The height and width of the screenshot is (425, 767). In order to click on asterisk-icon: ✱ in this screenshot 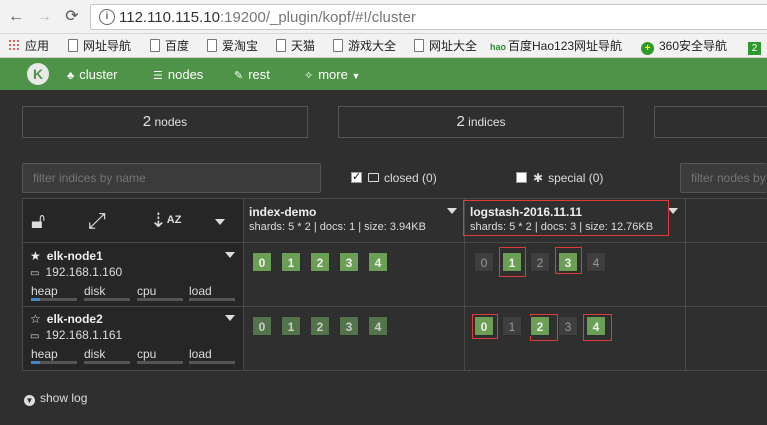, I will do `click(538, 178)`.